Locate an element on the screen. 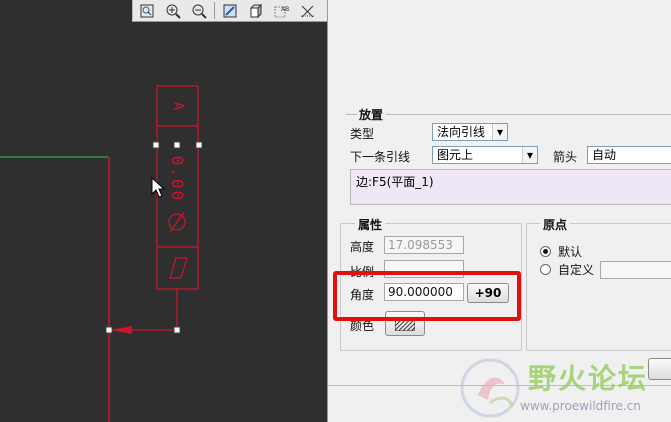  watermark-title: 野火论坛 is located at coordinates (588, 378).